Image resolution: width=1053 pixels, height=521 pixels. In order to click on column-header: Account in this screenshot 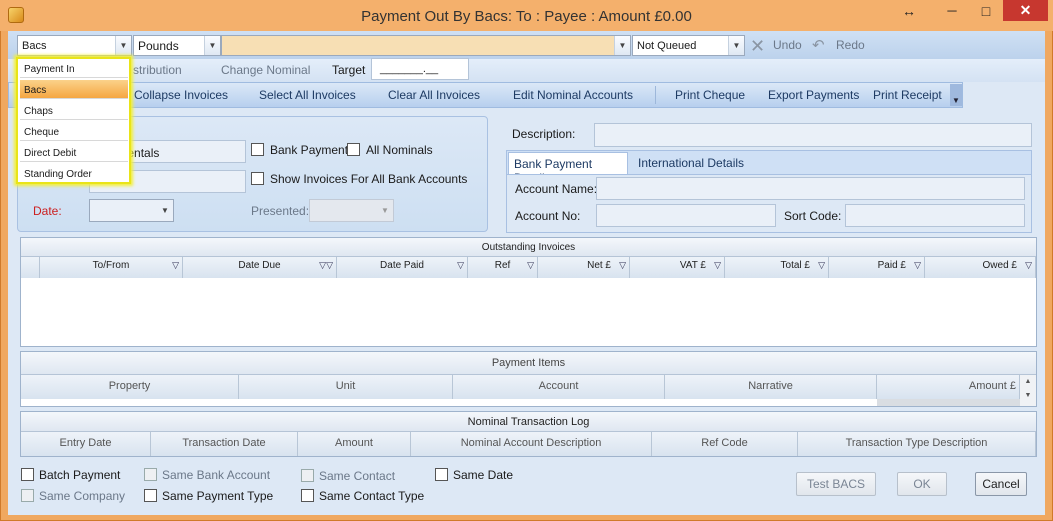, I will do `click(559, 387)`.